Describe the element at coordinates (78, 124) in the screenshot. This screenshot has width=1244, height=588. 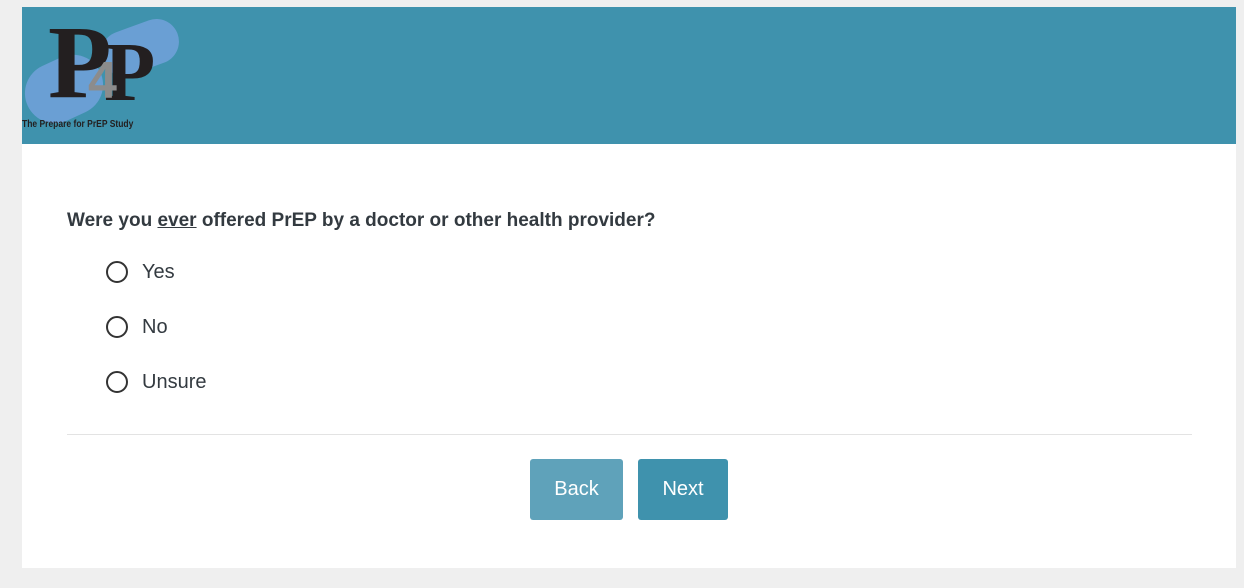
I see `logo-tagline: The Prepare for PrEP Study` at that location.